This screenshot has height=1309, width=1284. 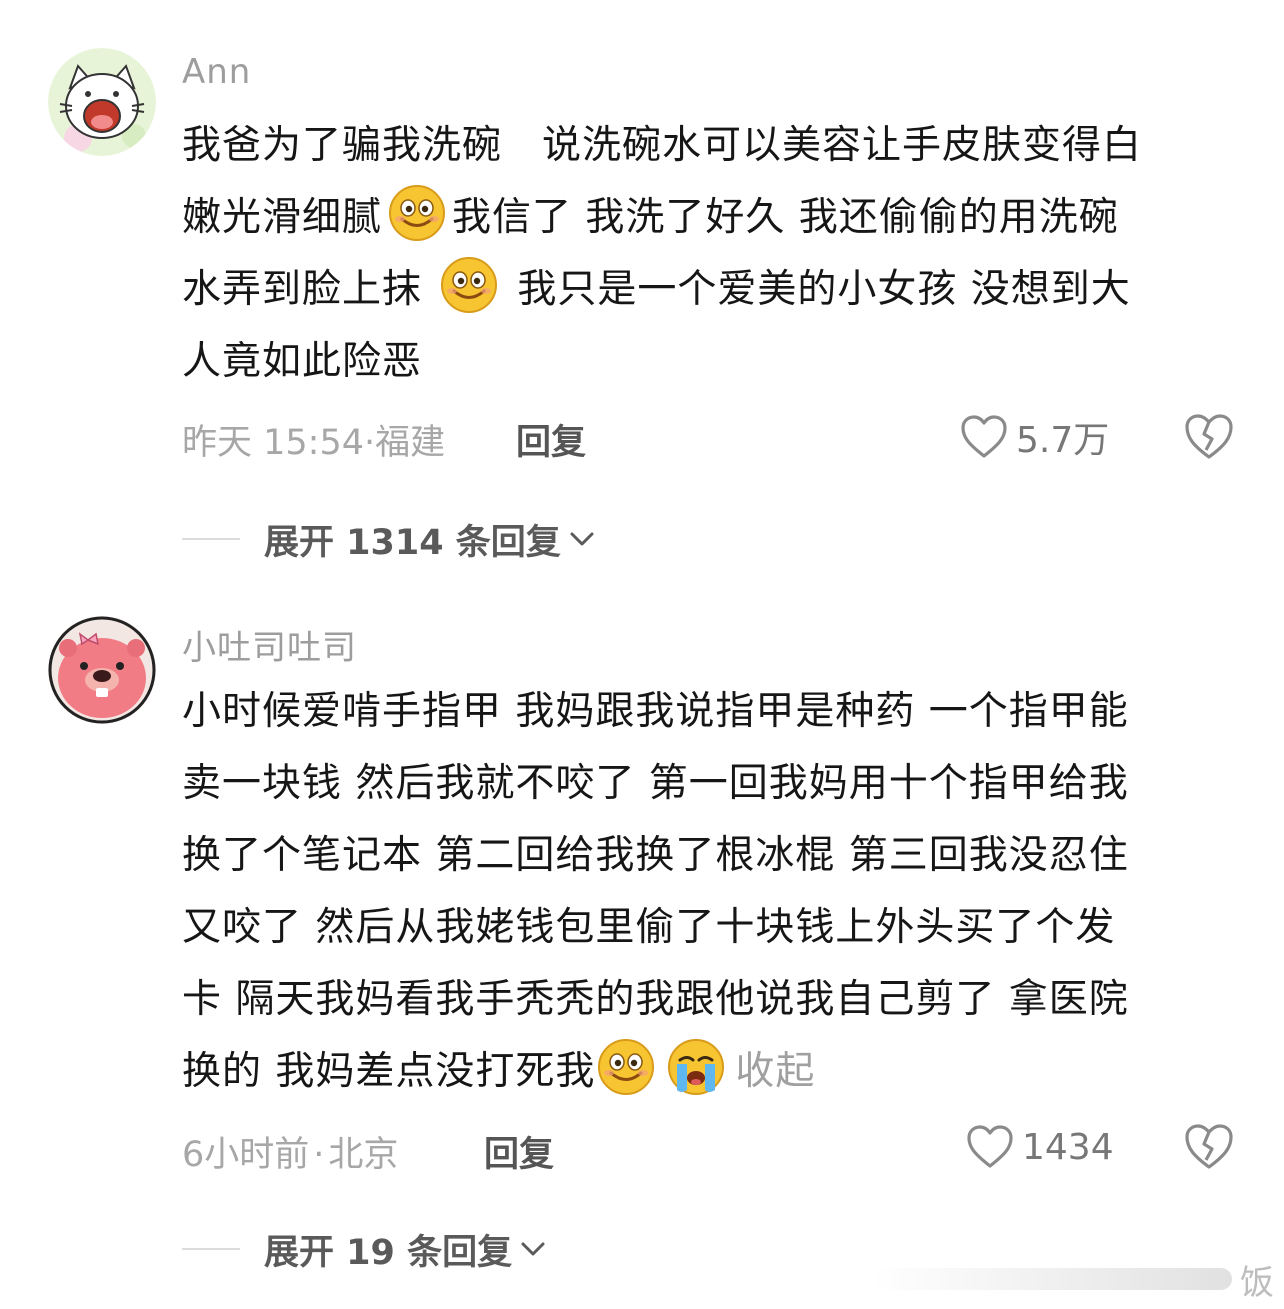 I want to click on expand-replies-label: 展开 19 条回复, so click(x=388, y=1252).